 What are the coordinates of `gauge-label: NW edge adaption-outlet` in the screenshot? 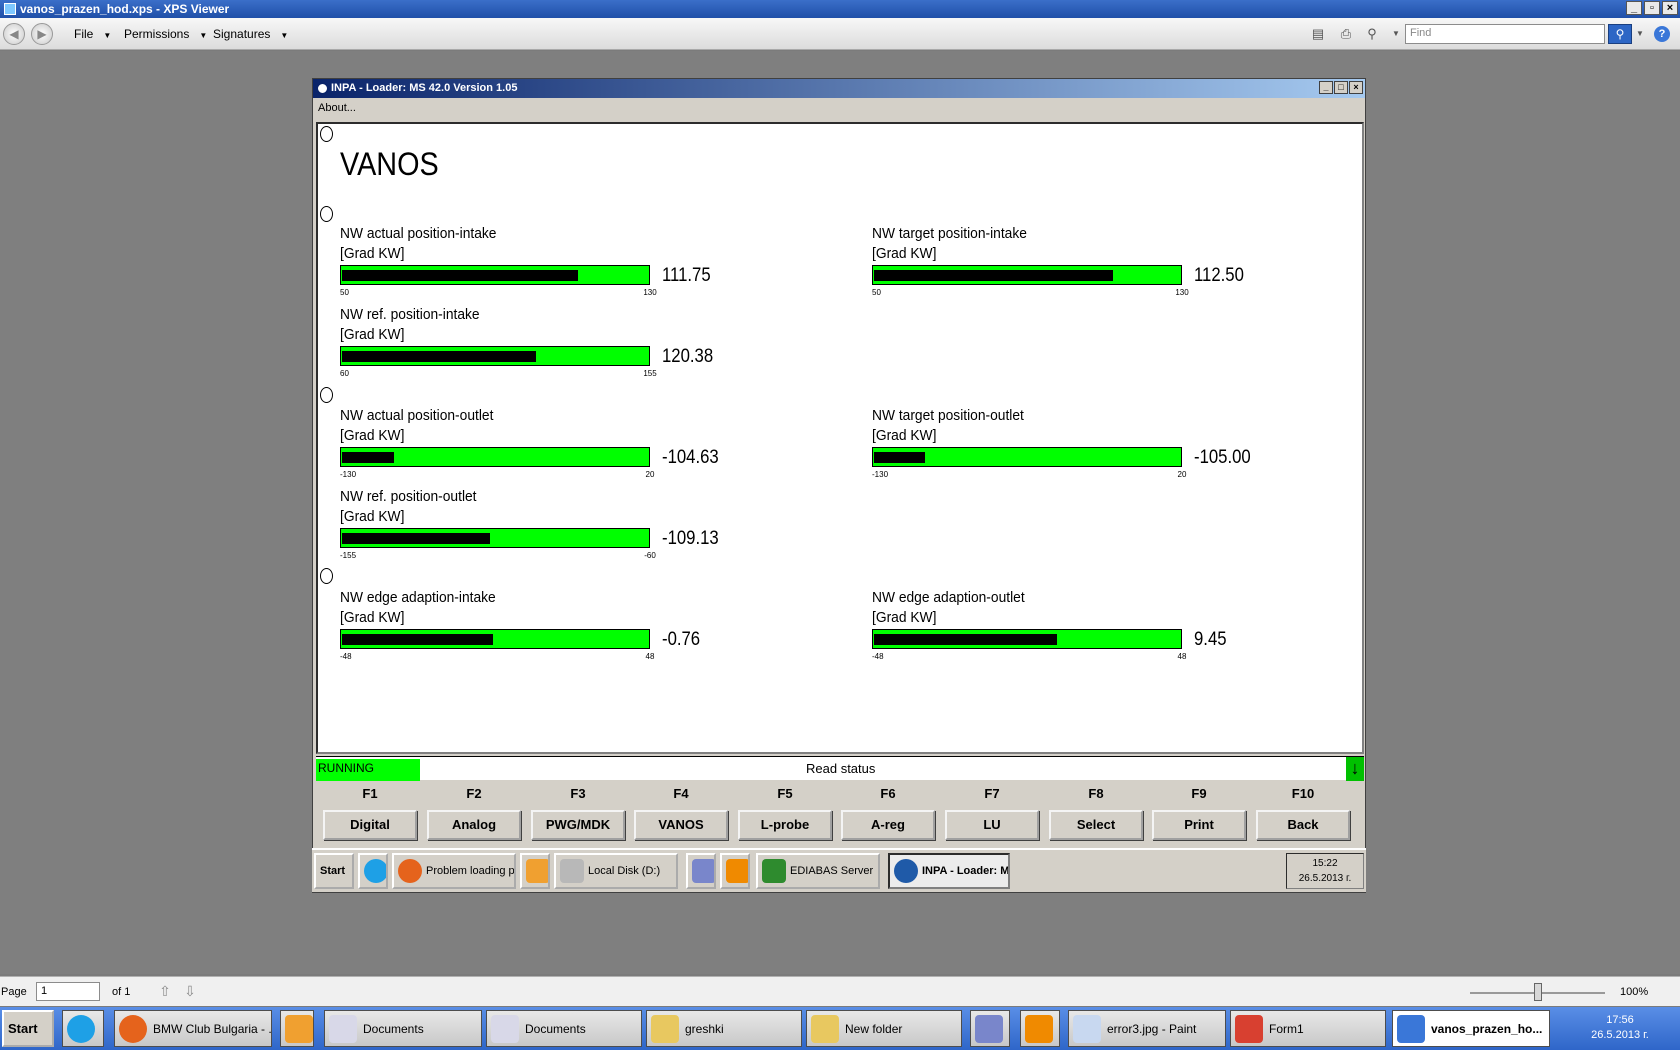 It's located at (948, 597).